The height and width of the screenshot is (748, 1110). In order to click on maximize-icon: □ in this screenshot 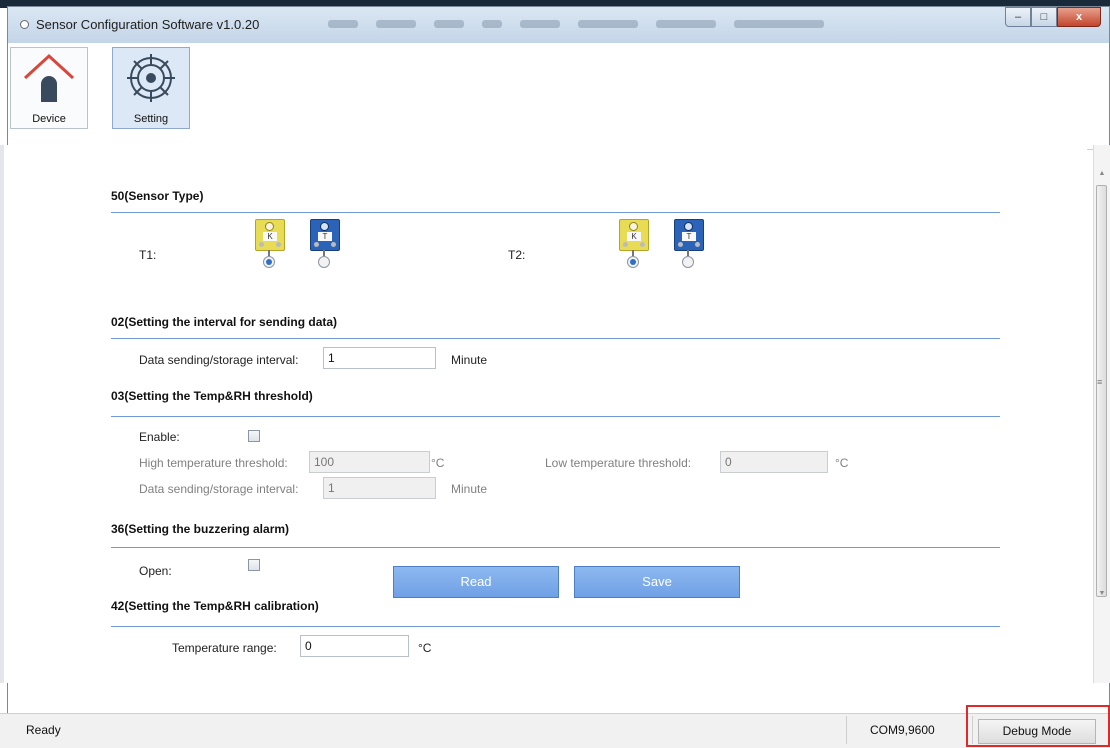, I will do `click(1044, 17)`.